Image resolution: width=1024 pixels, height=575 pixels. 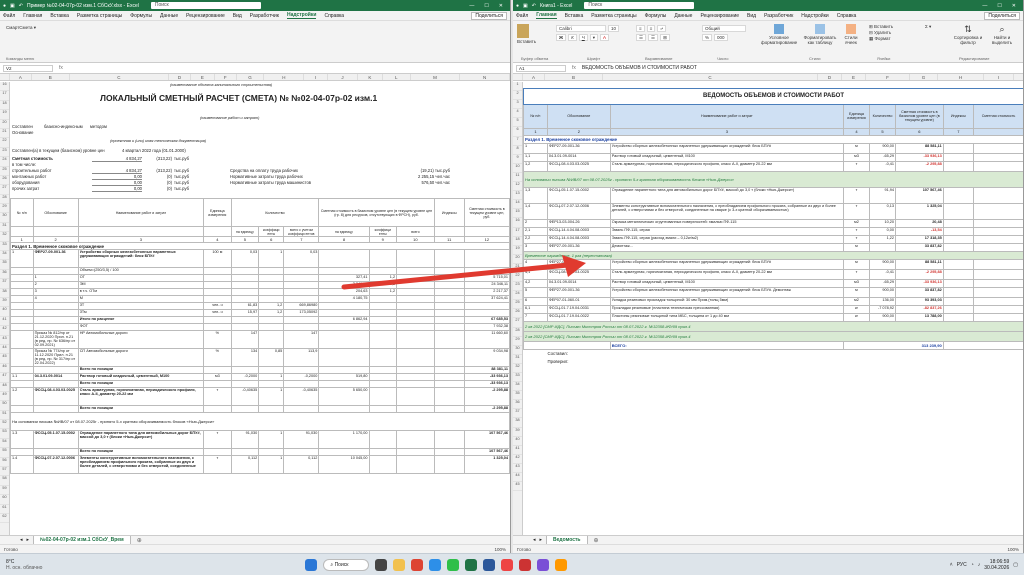 I want to click on table-row: Итого по расценке 6 862,94 67 685,53, so click(x=260, y=320).